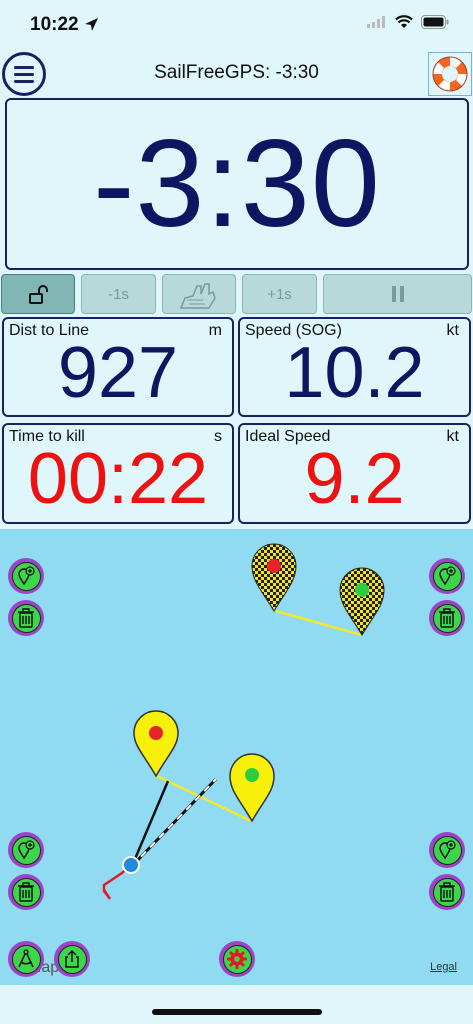  I want to click on add-start-pin-left-button, so click(26, 850).